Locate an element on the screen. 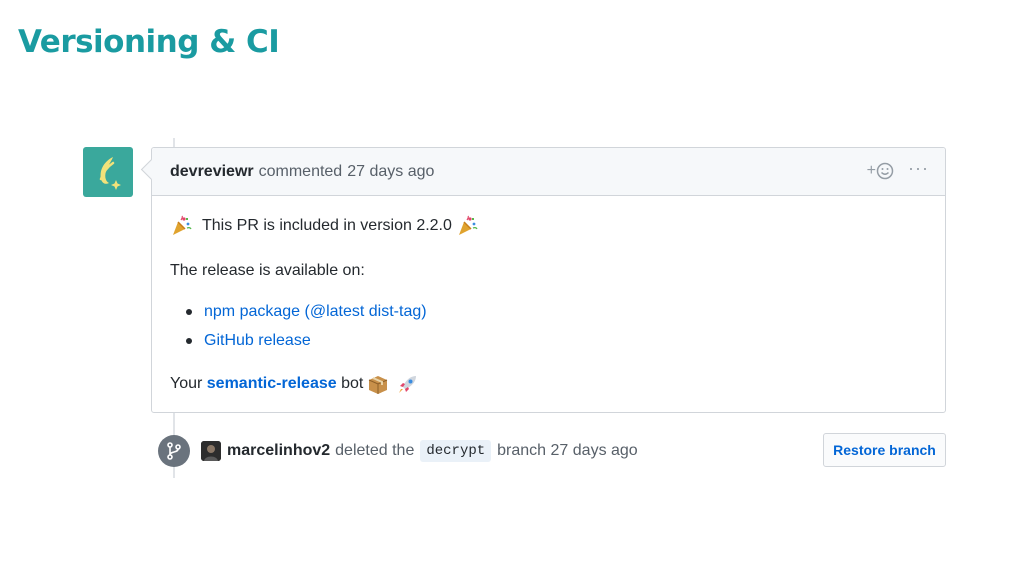  list-item: GitHub release is located at coordinates (248, 341).